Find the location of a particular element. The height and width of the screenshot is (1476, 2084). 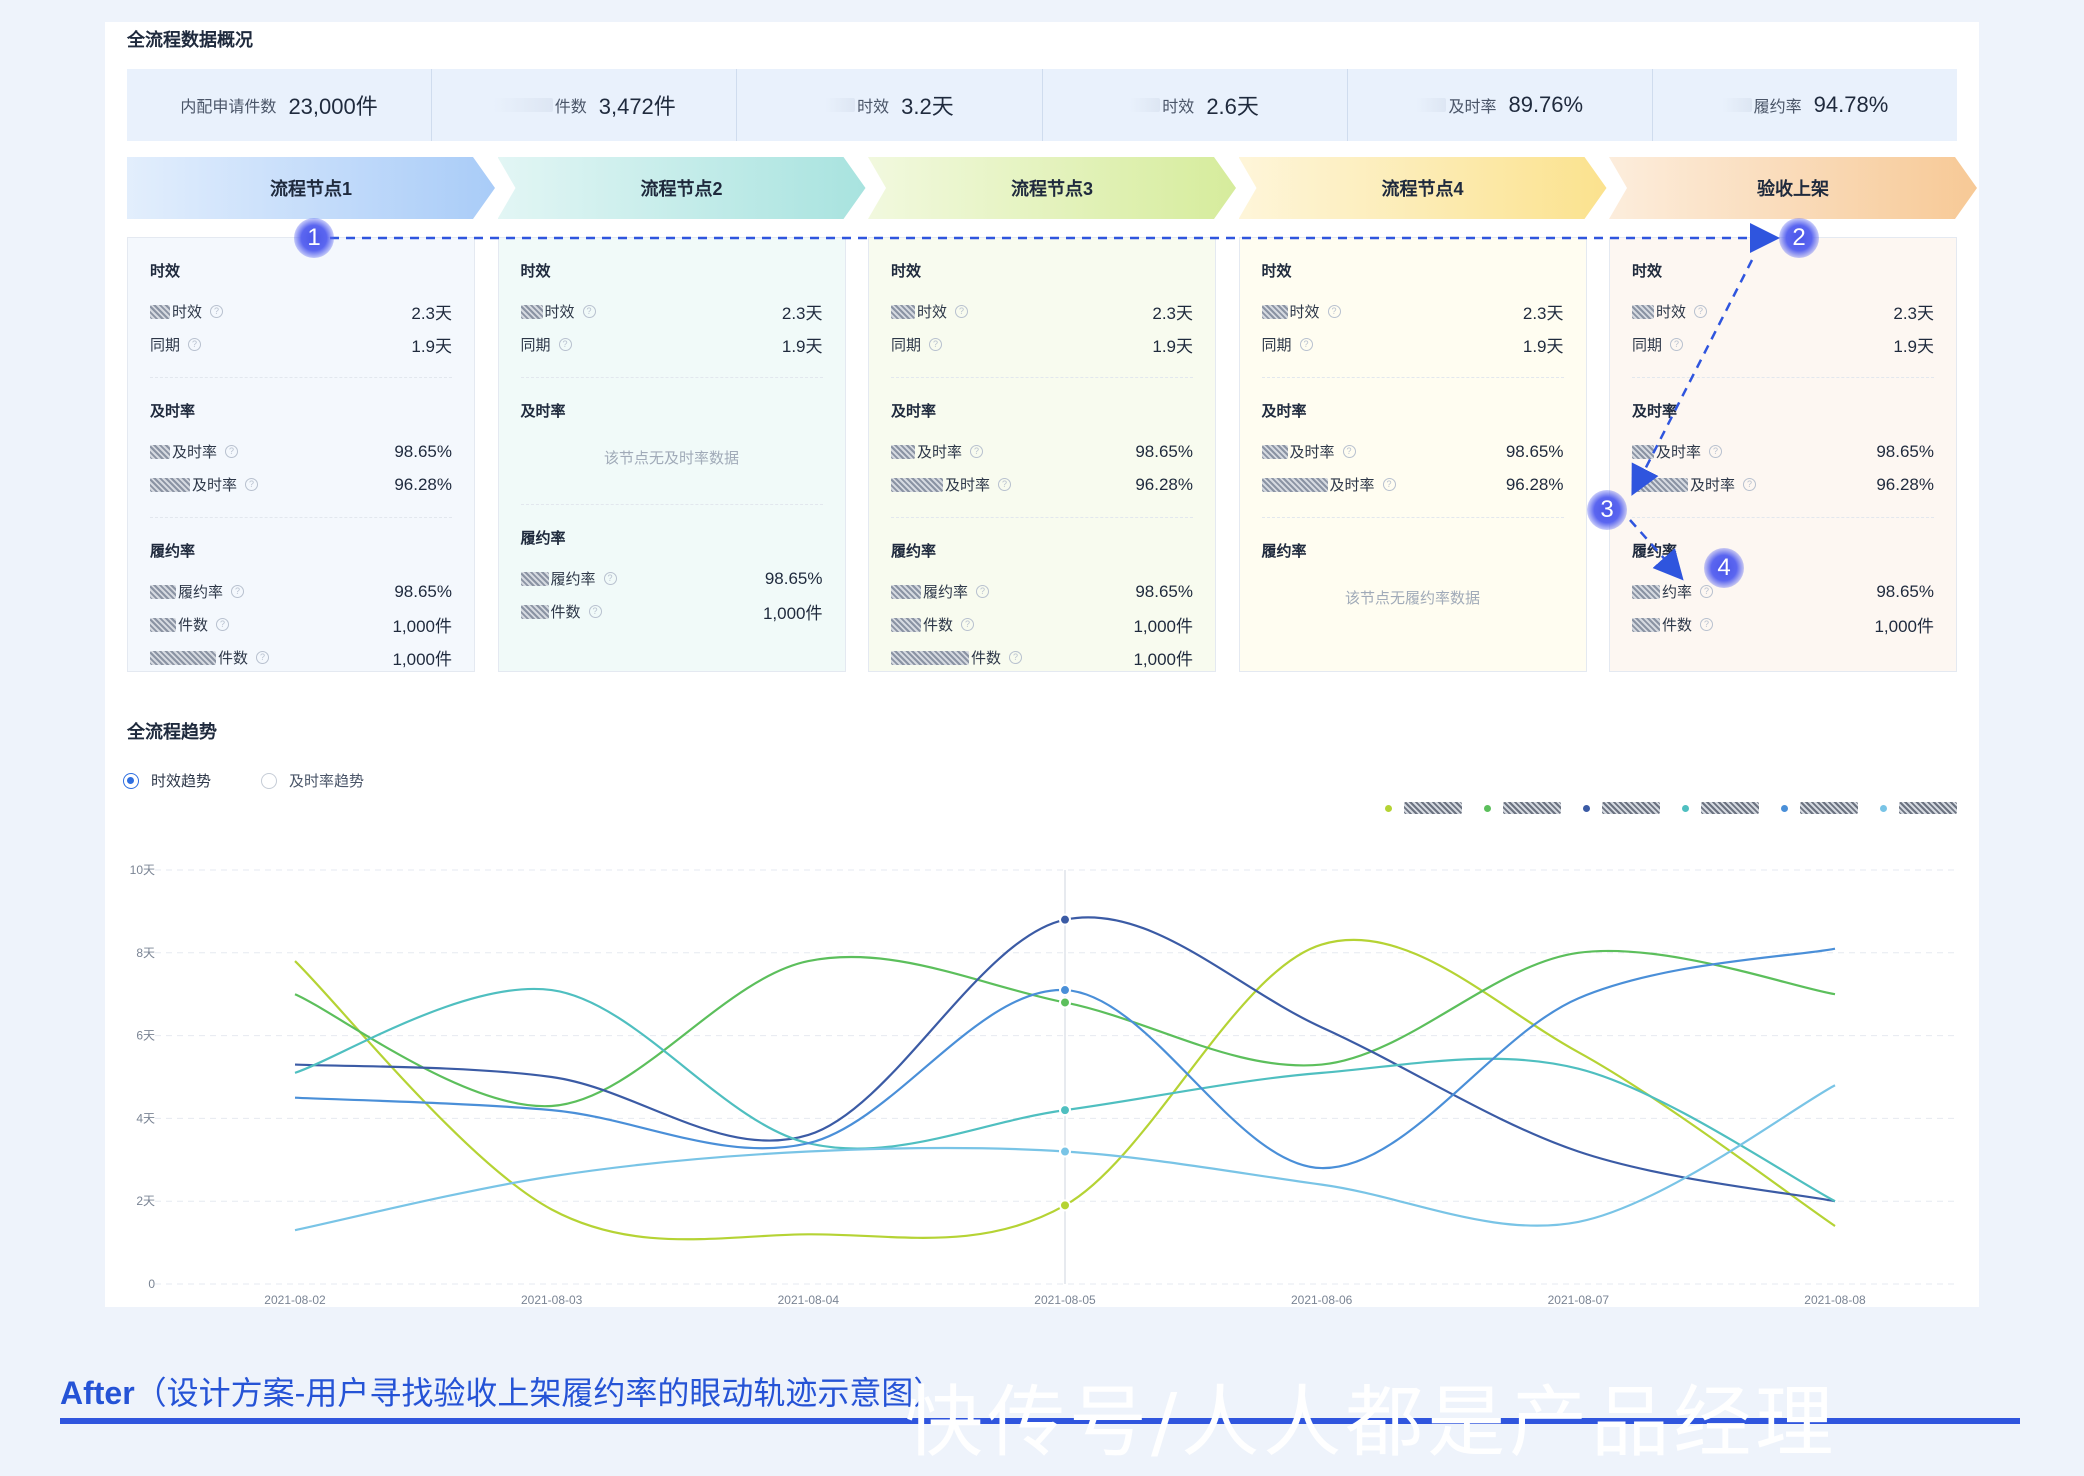

ontime-group: 及时率 该节点无及时率数据 is located at coordinates (672, 434).